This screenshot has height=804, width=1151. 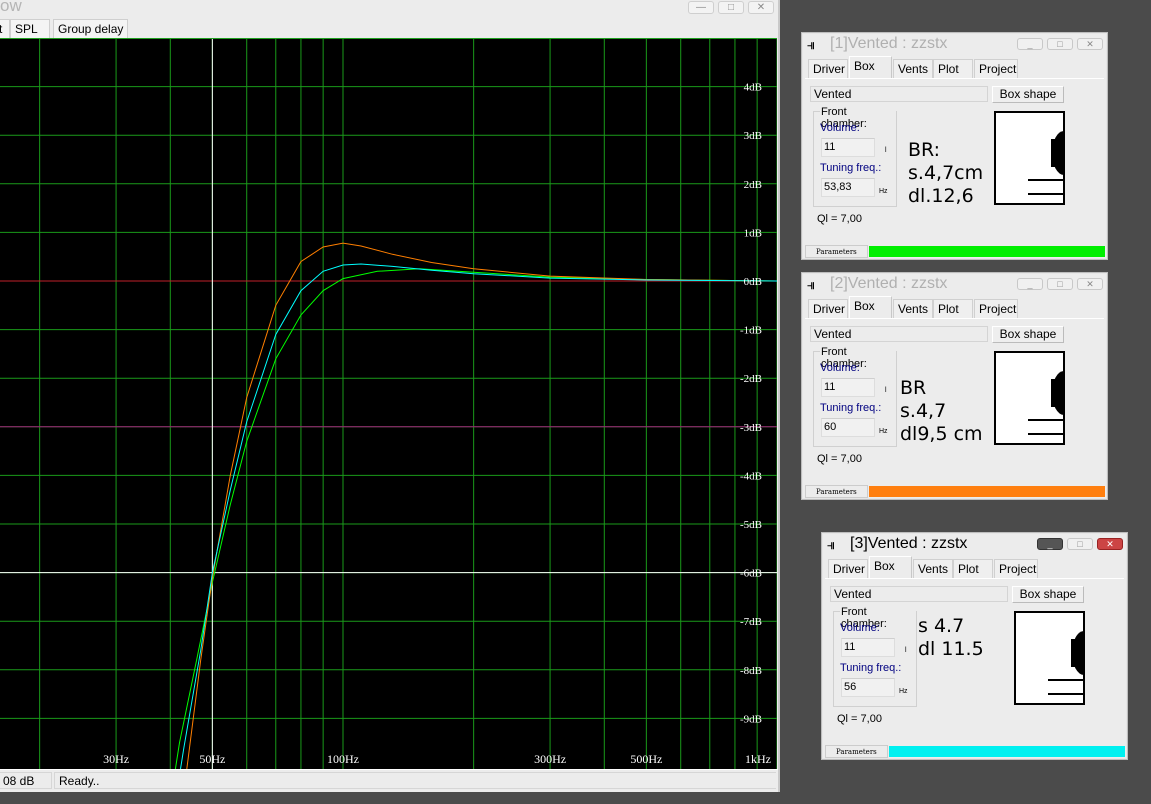 I want to click on window-title: [2]Vented : zzstx, so click(x=889, y=283).